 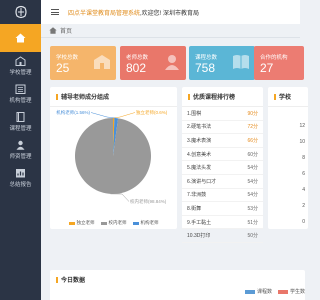 What do you see at coordinates (199, 222) in the screenshot?
I see `course-name: 9.手工黏土` at bounding box center [199, 222].